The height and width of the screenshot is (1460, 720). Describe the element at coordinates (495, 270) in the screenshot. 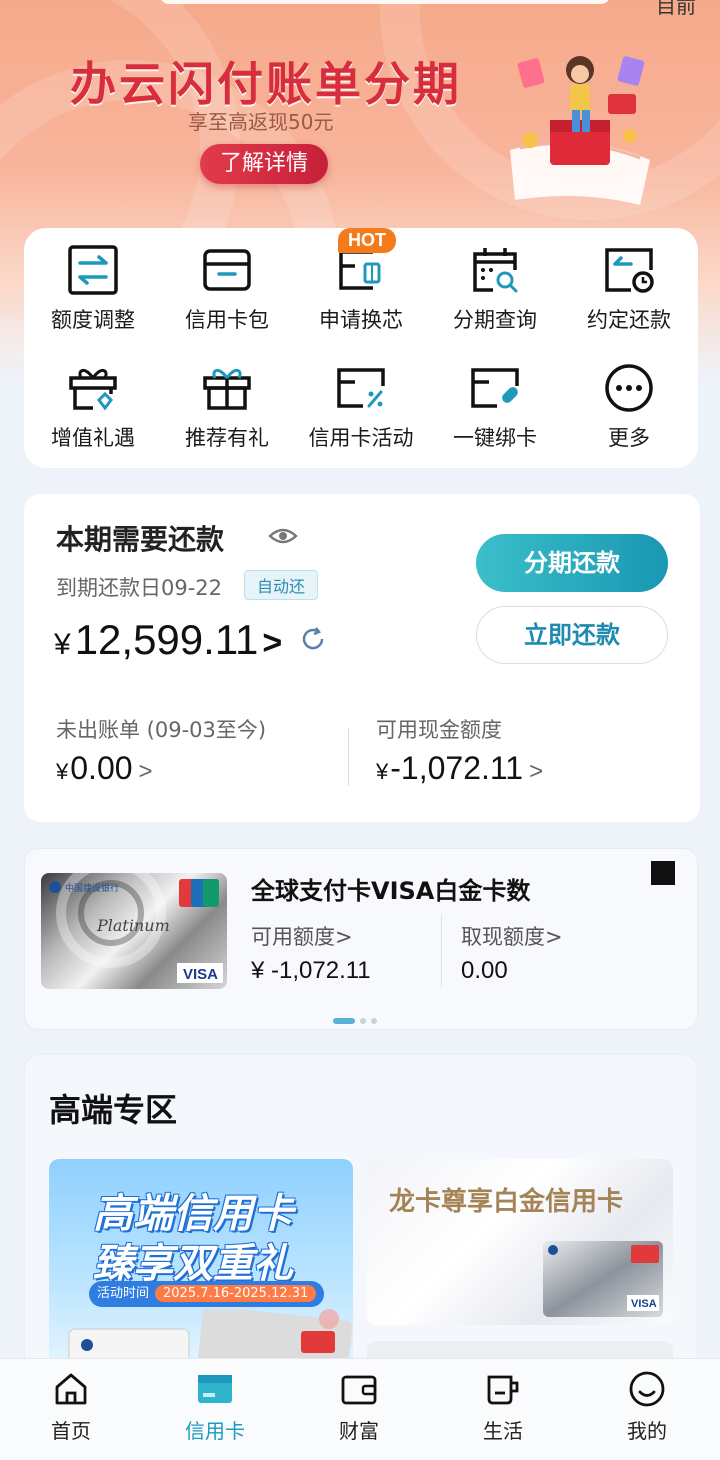

I see `installment-query-icon` at that location.